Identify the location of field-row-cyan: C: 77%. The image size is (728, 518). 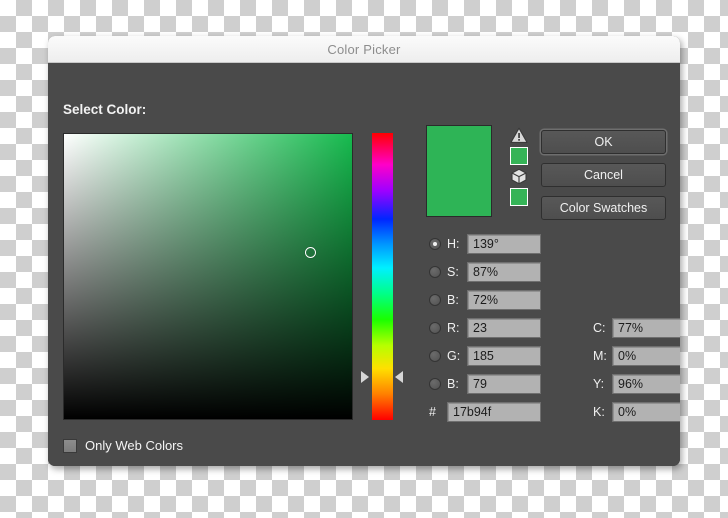
(636, 328).